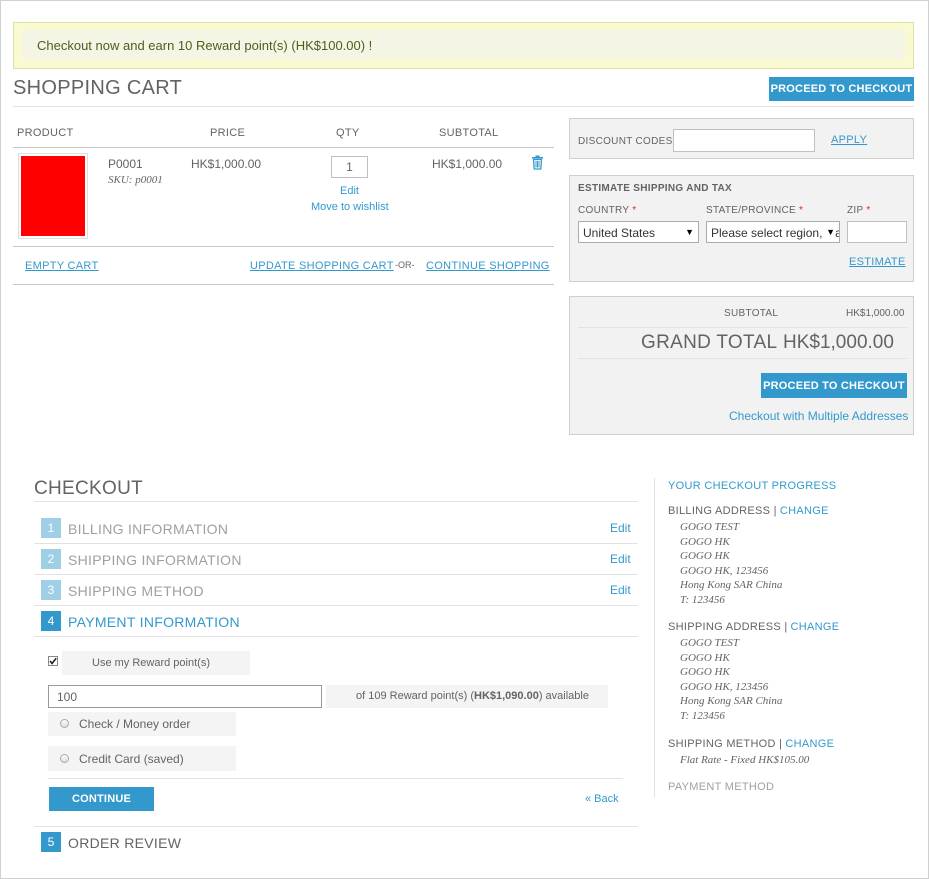 This screenshot has width=929, height=879. I want to click on product-image, so click(53, 196).